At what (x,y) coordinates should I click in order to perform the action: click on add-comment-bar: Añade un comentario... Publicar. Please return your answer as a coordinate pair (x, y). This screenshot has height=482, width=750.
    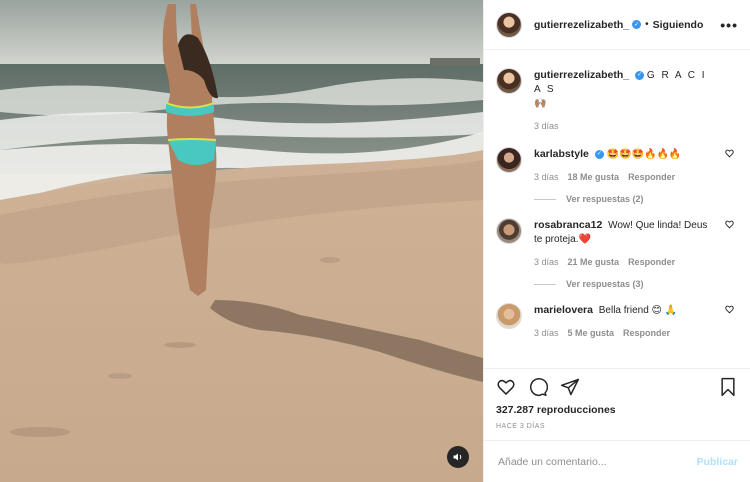
    Looking at the image, I should click on (617, 461).